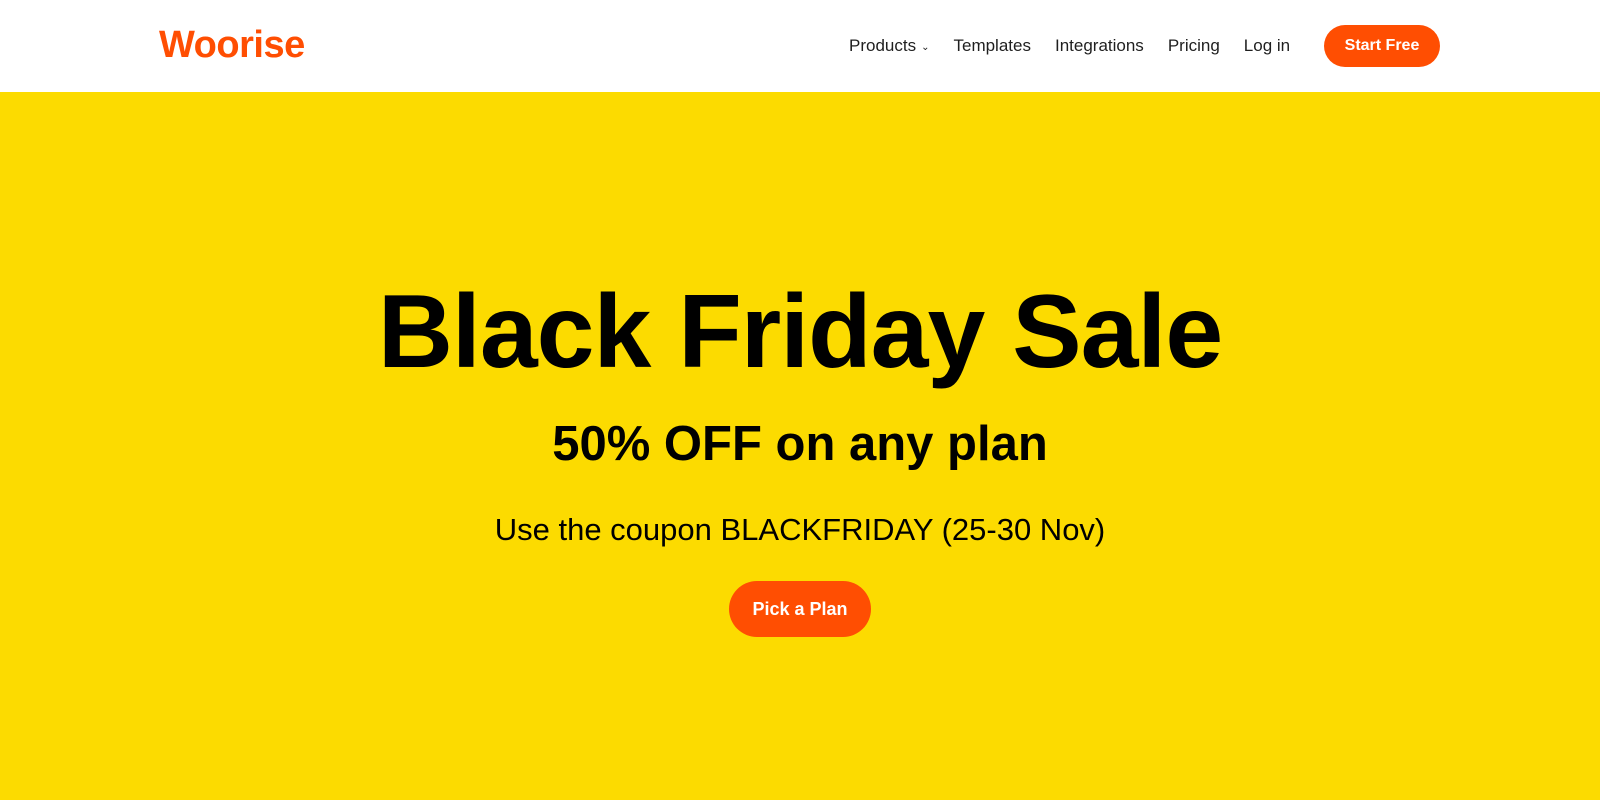 Image resolution: width=1600 pixels, height=800 pixels. I want to click on pick-a-plan-button: Pick a Plan, so click(800, 609).